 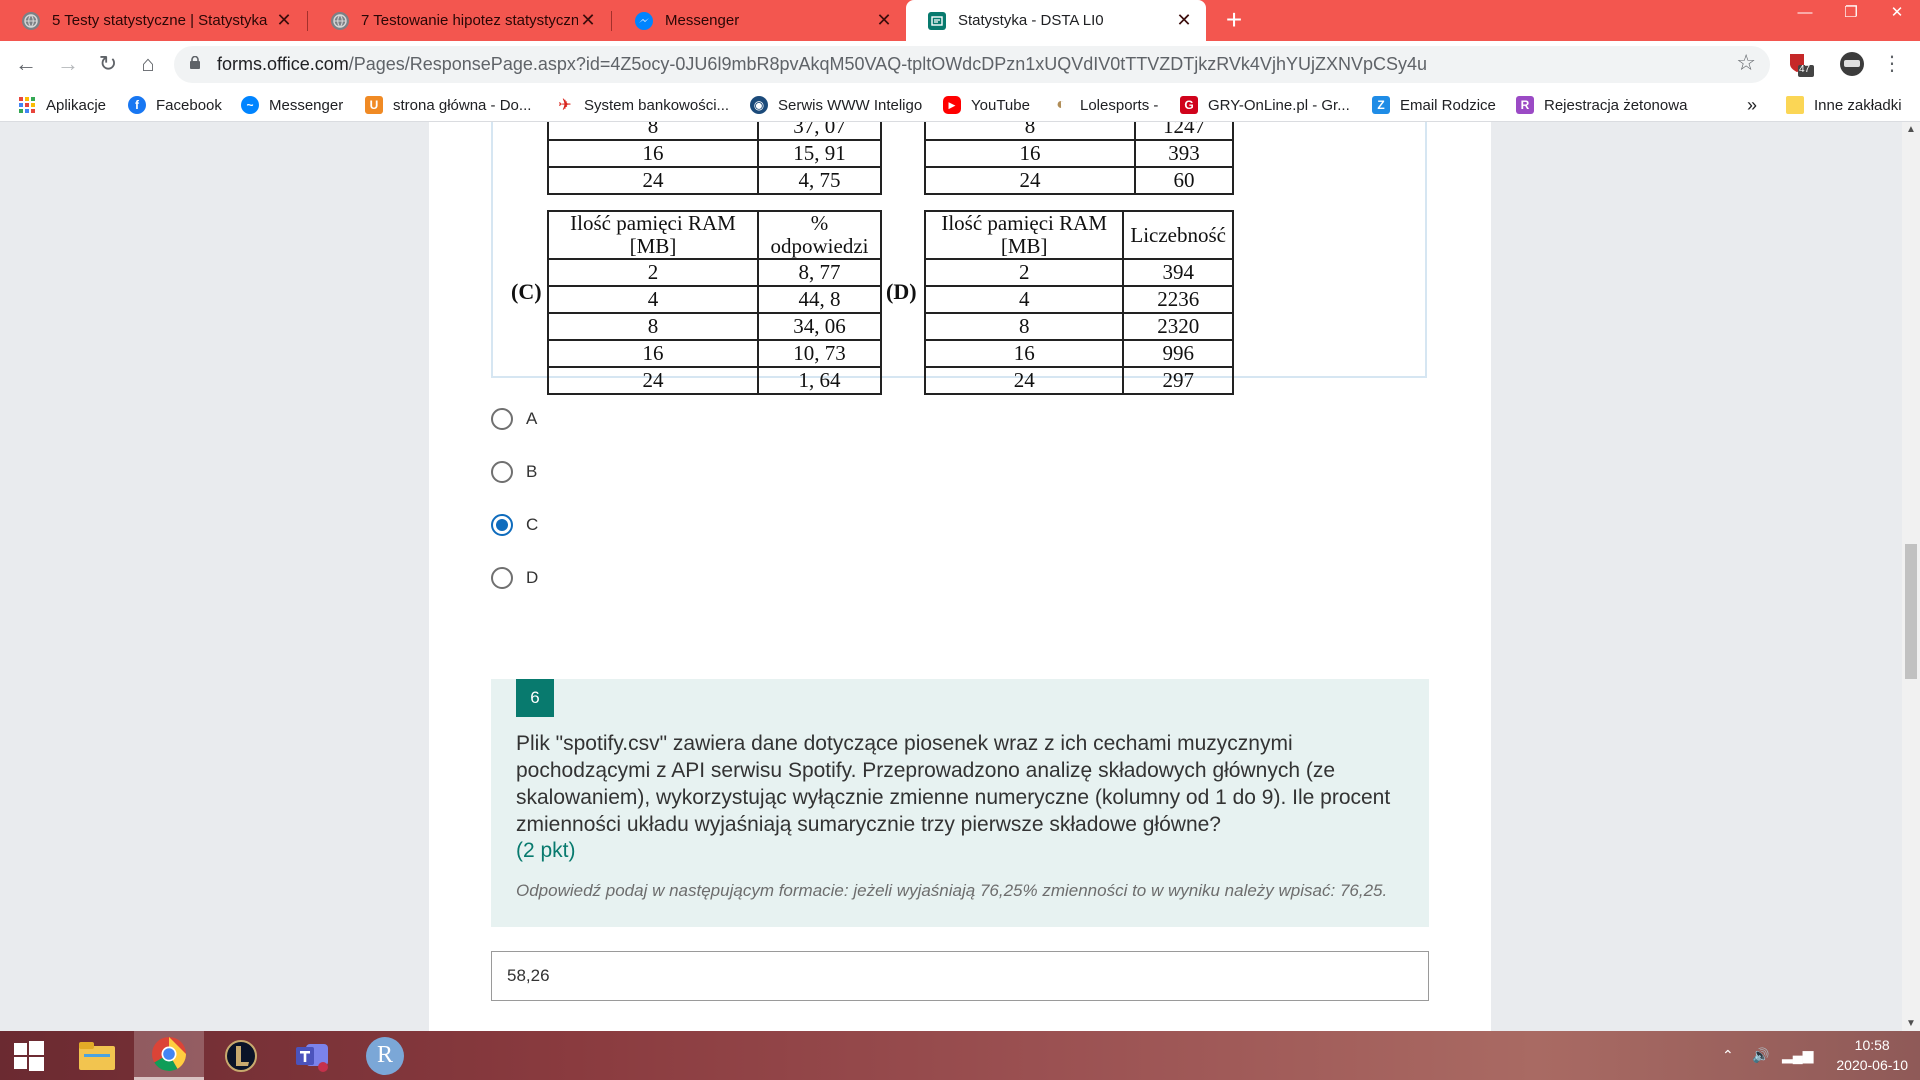 I want to click on bank-icon: ✈, so click(x=565, y=105).